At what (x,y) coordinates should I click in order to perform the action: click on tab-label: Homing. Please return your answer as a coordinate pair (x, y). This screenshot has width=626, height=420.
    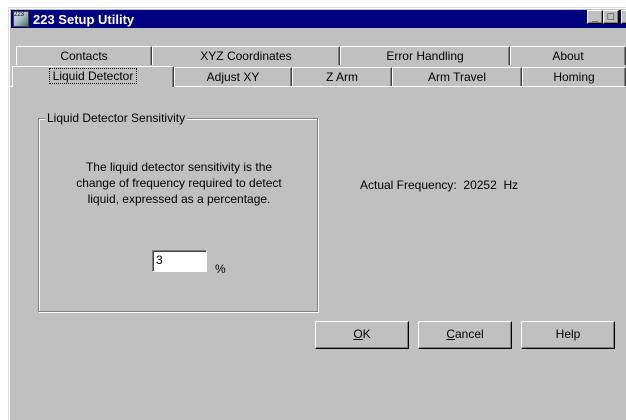
    Looking at the image, I should click on (574, 77).